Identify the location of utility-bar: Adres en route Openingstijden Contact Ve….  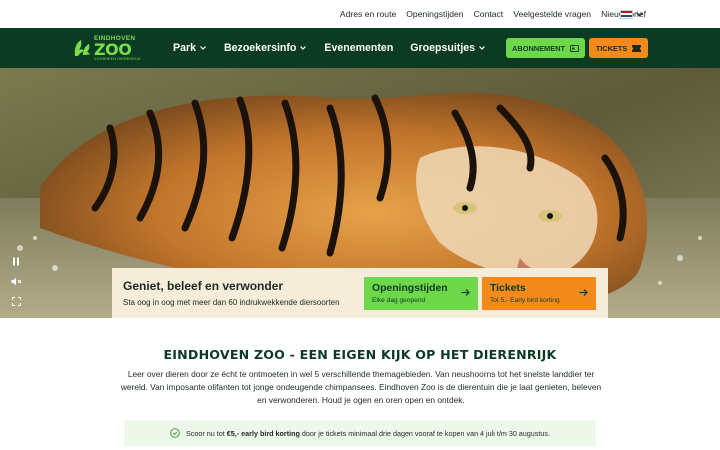
(360, 14).